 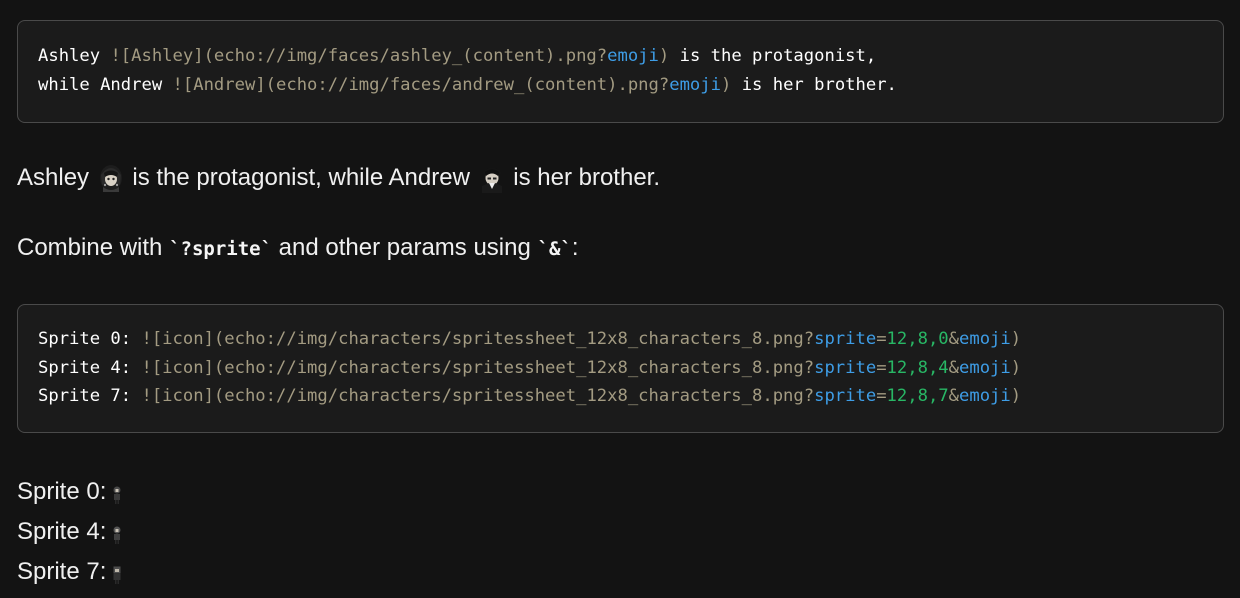 What do you see at coordinates (620, 572) in the screenshot?
I see `list-item: Sprite 7:` at bounding box center [620, 572].